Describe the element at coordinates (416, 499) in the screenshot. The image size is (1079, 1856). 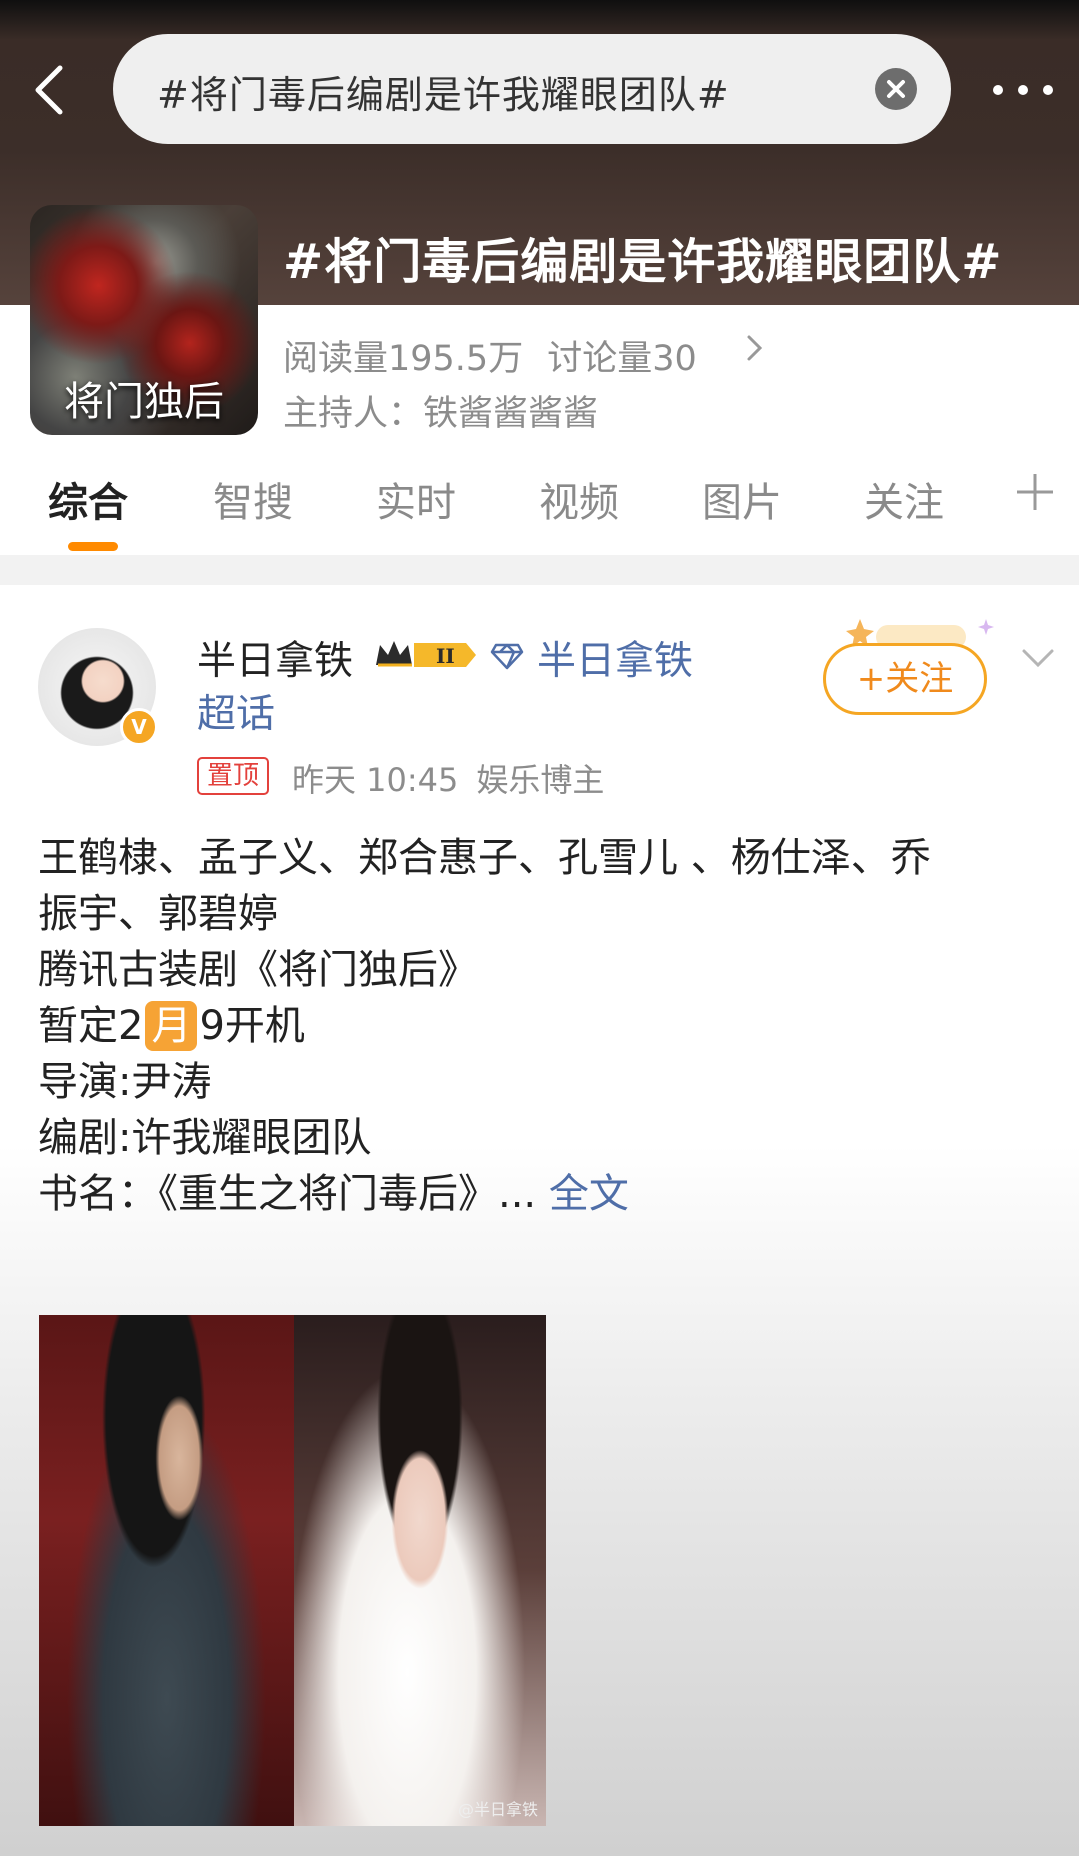
I see `tab-realtime: 实时` at that location.